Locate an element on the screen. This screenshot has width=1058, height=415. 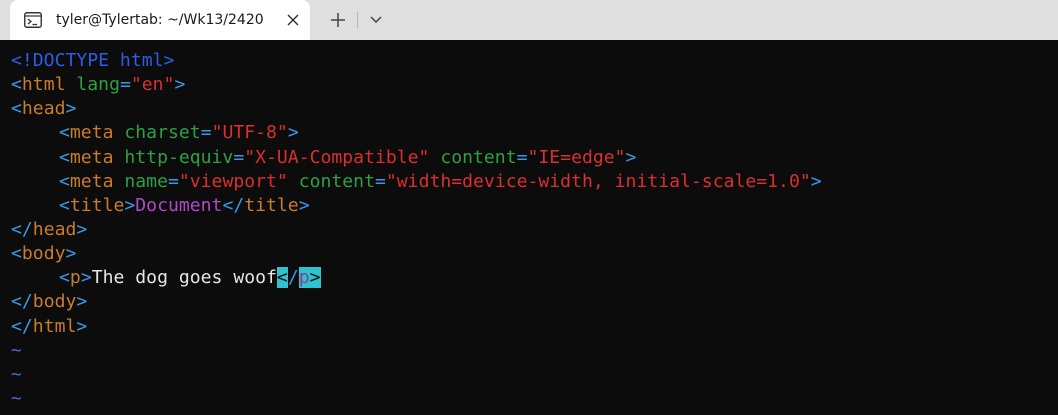
match-highlight: p is located at coordinates (304, 278).